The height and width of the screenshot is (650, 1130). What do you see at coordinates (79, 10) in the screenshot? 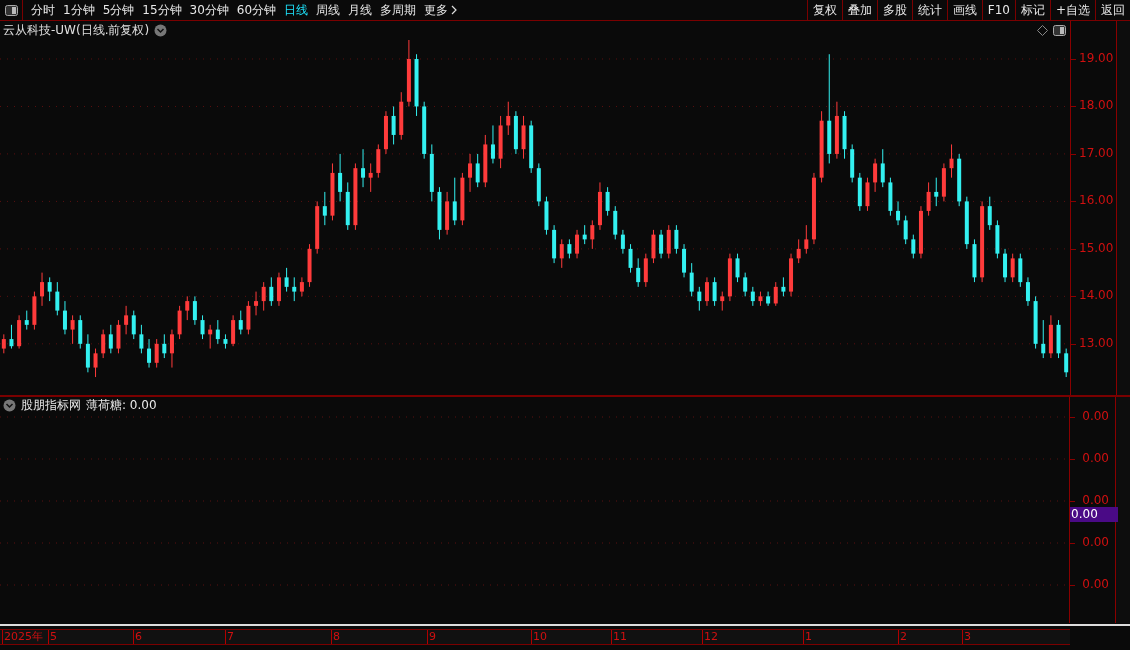
I see `period-tab: 1分钟` at bounding box center [79, 10].